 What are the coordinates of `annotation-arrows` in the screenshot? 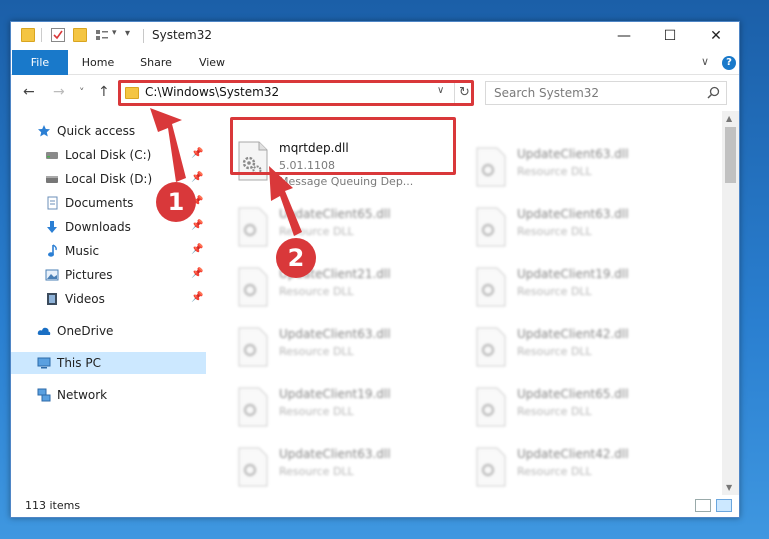 It's located at (226, 172).